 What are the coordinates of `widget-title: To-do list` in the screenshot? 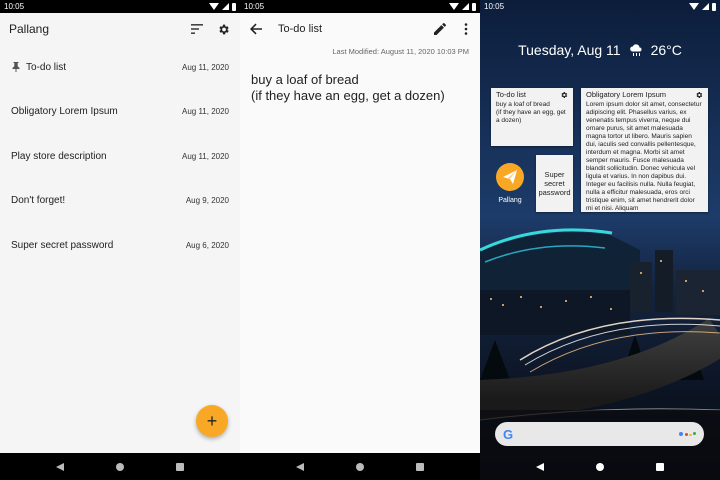 It's located at (511, 94).